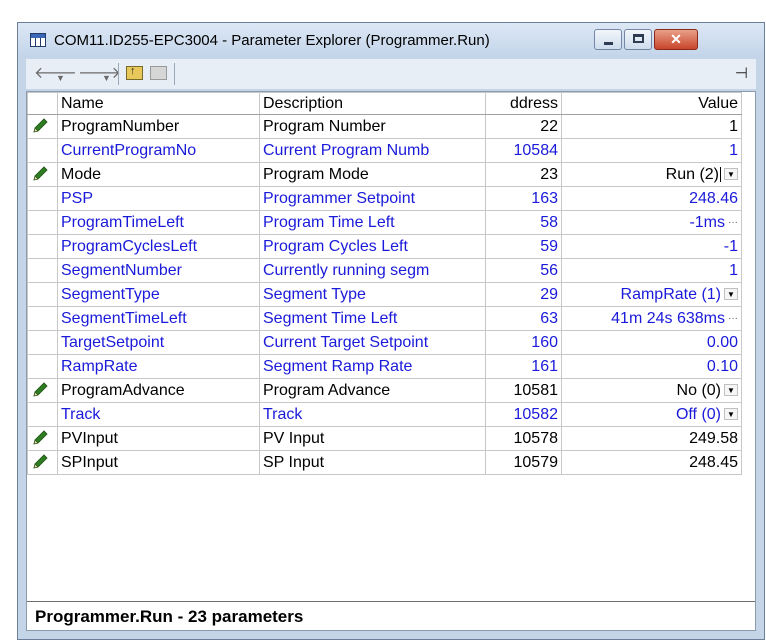 This screenshot has width=766, height=641. What do you see at coordinates (384, 438) in the screenshot?
I see `table-row: PVInput PV Input 10578 249.58` at bounding box center [384, 438].